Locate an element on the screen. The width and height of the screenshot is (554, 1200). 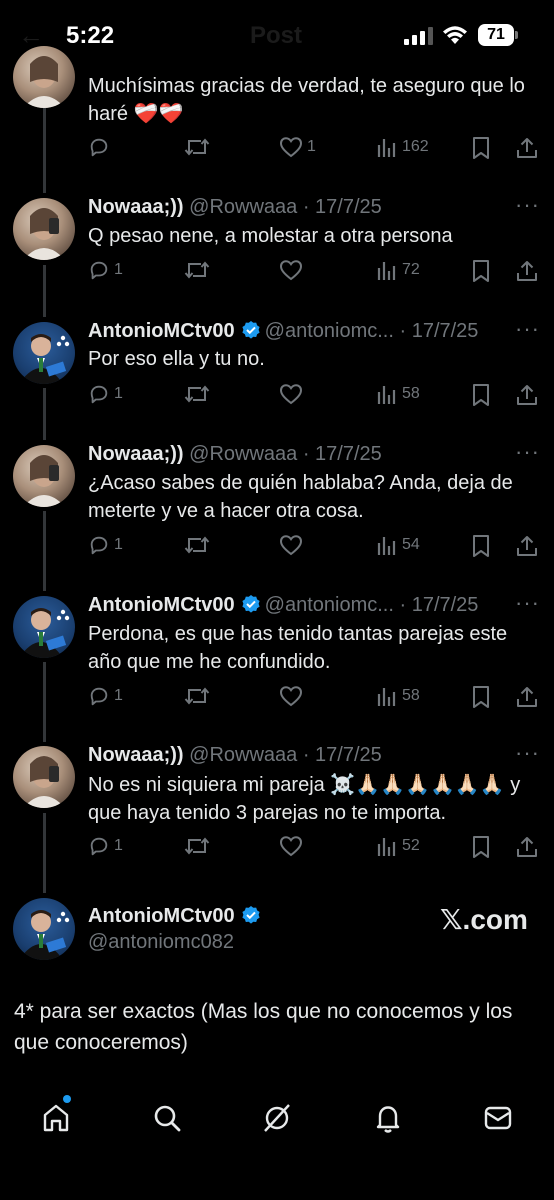
views-button: 72 is located at coordinates (398, 270).